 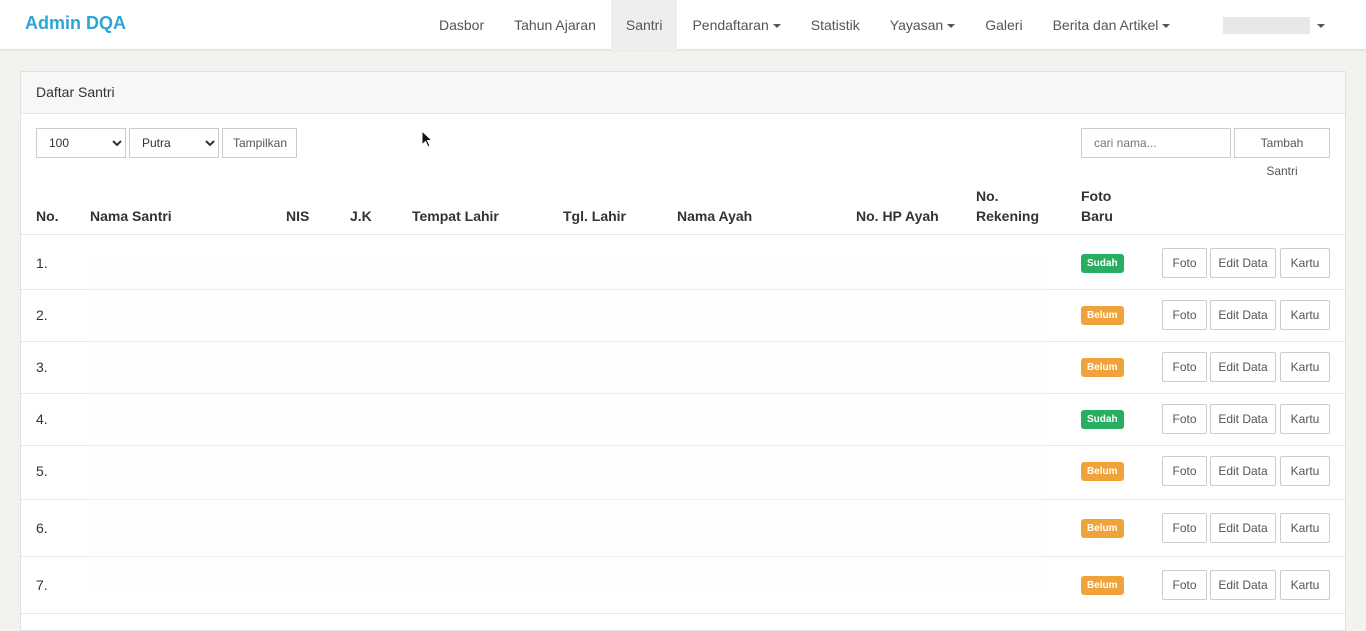 I want to click on row-divider, so click(x=683, y=613).